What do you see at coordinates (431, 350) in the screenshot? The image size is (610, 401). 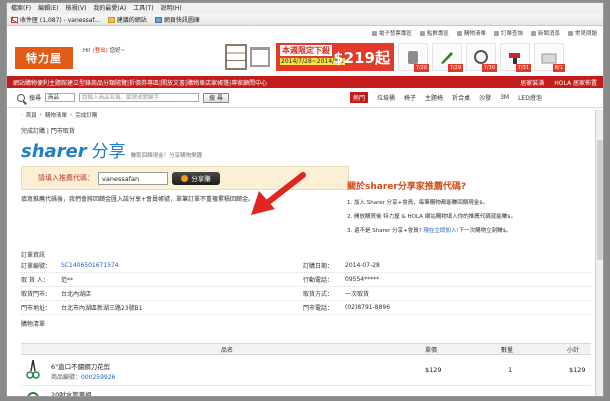 I see `col-price: 單價` at bounding box center [431, 350].